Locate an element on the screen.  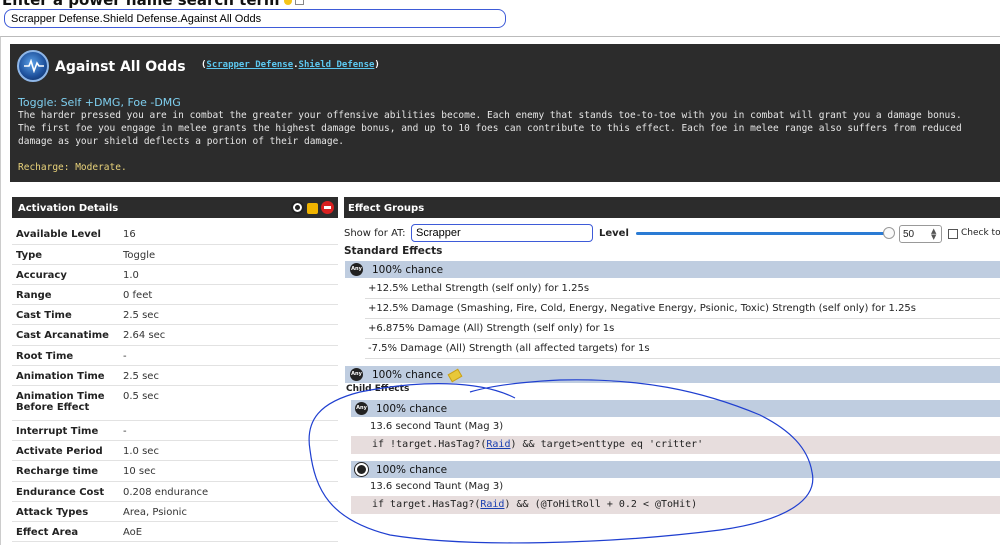
activation-label: Animation Time Before Effect is located at coordinates (65, 403).